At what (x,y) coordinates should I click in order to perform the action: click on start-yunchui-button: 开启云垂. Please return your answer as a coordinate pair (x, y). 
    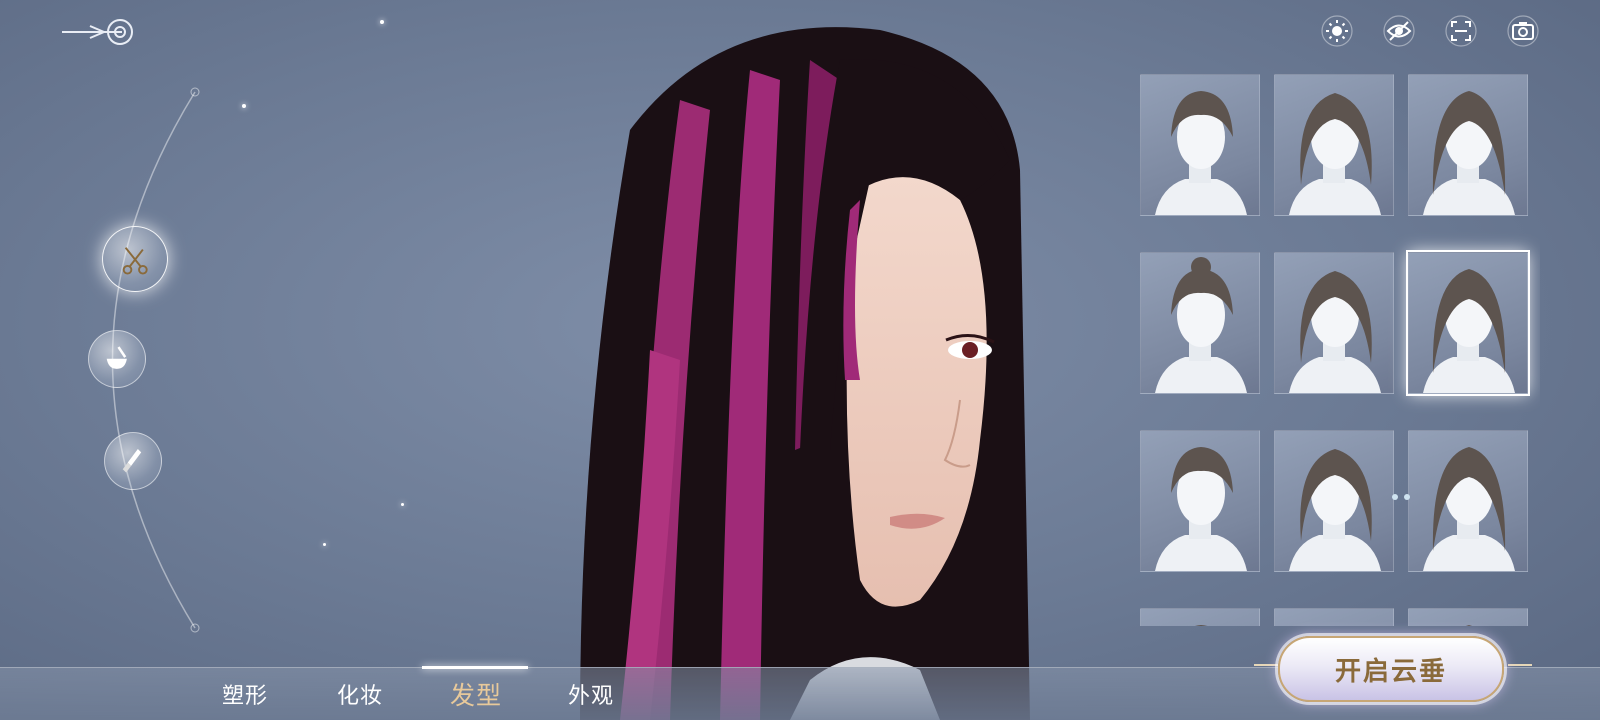
    Looking at the image, I should click on (1391, 669).